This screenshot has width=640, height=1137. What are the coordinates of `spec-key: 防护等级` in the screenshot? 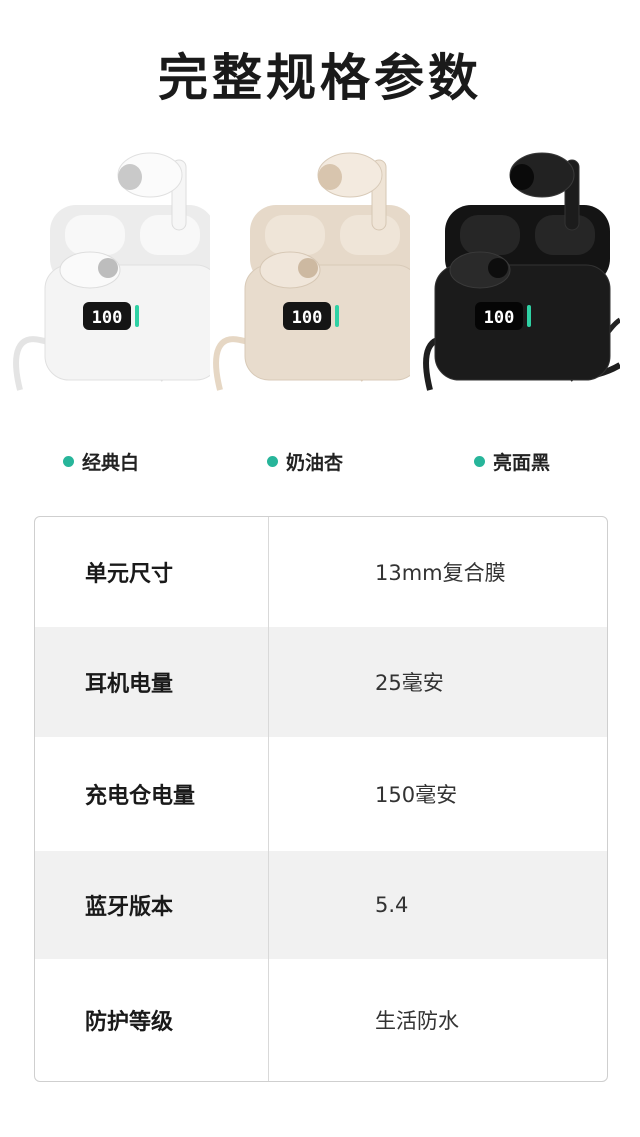 It's located at (152, 1020).